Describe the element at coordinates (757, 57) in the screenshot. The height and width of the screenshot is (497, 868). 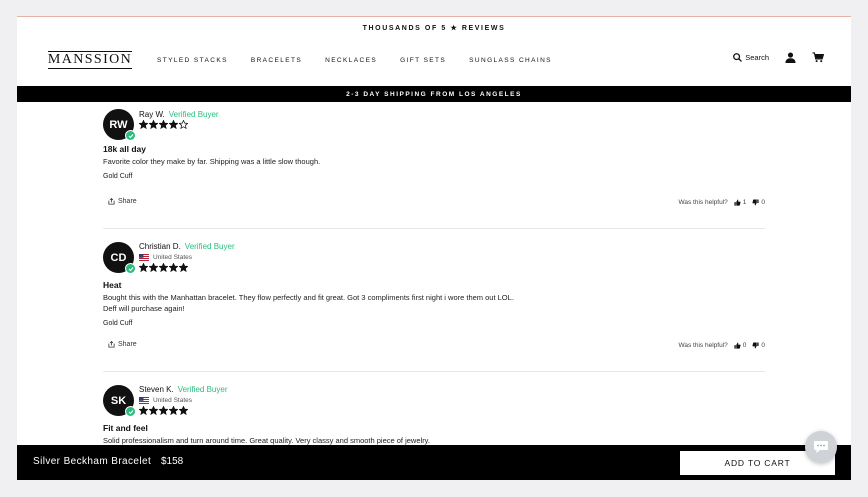
I see `search-label: Search` at that location.